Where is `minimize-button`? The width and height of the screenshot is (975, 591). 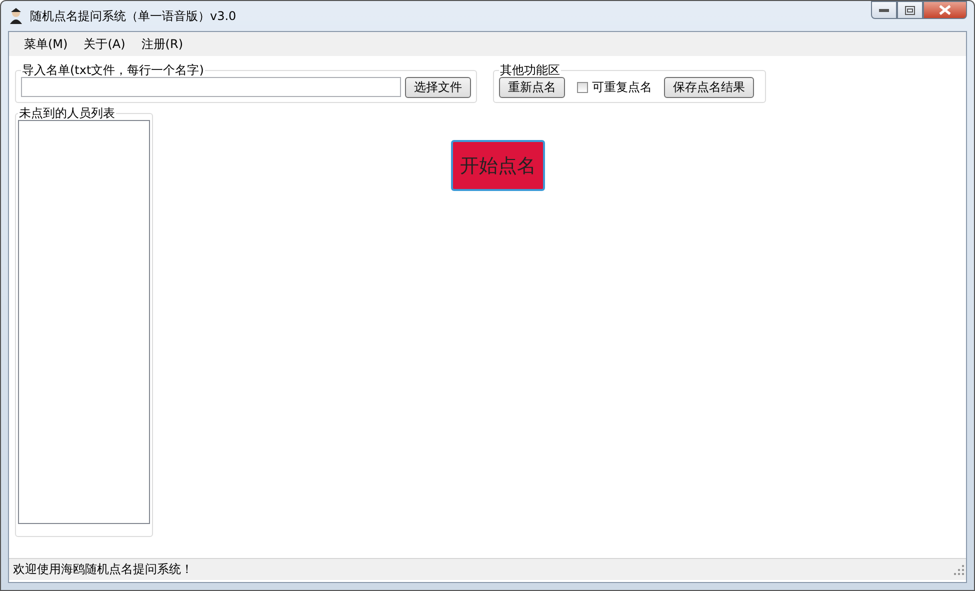
minimize-button is located at coordinates (884, 10).